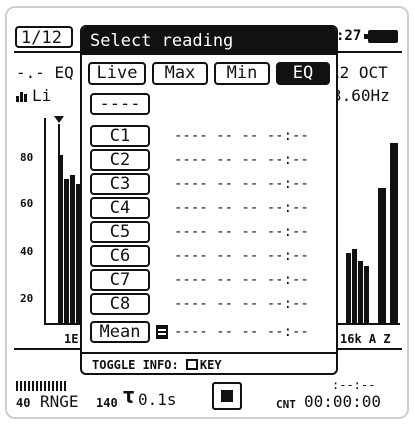 This screenshot has width=415, height=426. I want to click on stop-button, so click(227, 396).